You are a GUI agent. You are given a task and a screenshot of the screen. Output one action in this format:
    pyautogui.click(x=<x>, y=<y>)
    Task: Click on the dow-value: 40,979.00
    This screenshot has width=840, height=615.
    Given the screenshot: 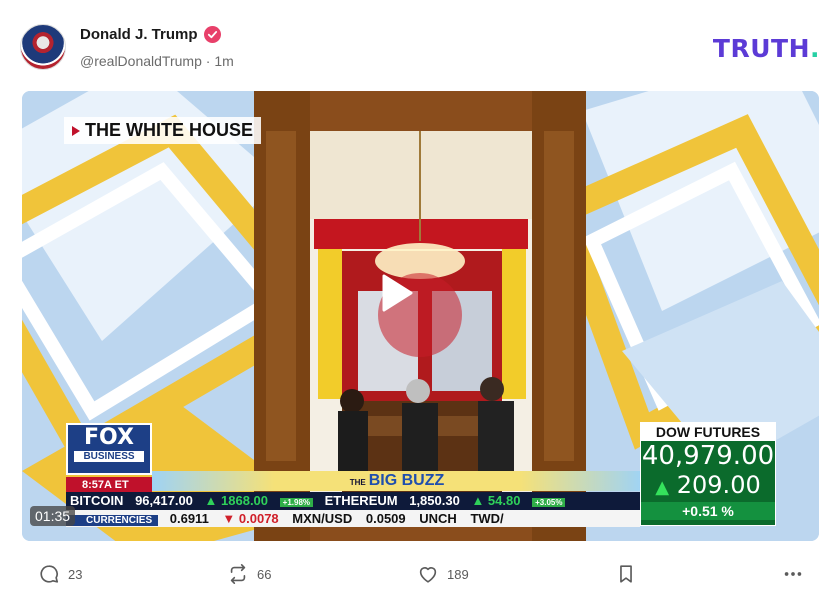 What is the action you would take?
    pyautogui.click(x=708, y=456)
    